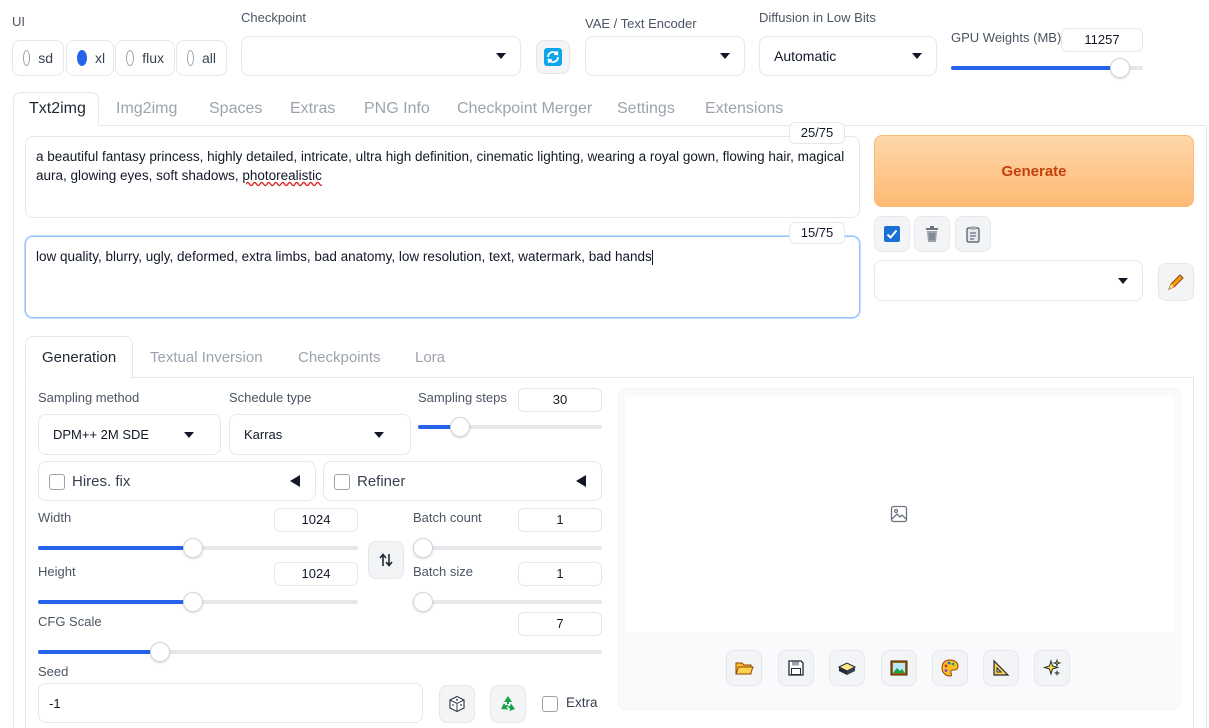  I want to click on refresh-checkpoint-button, so click(553, 57).